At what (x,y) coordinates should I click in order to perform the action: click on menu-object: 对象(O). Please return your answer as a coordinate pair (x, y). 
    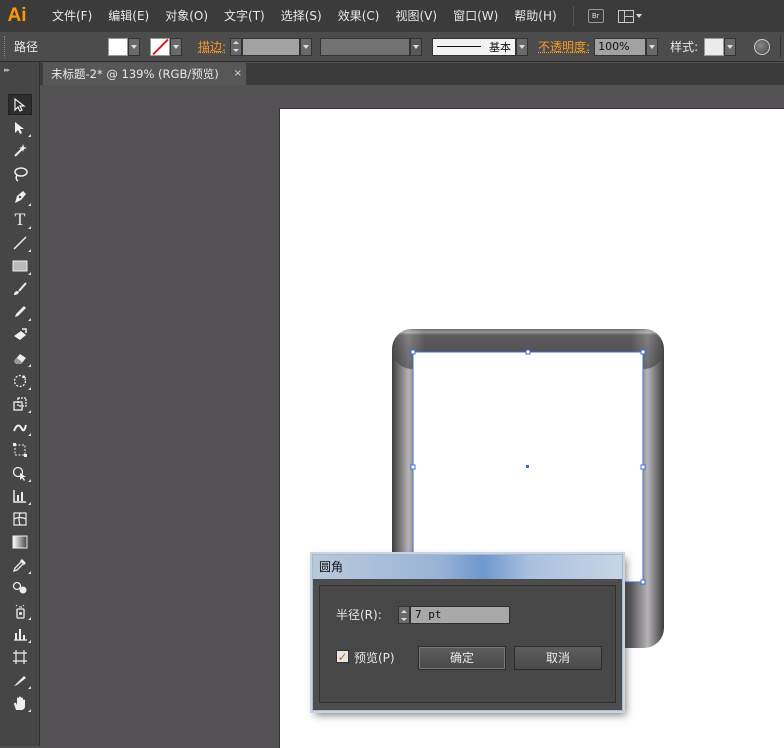
    Looking at the image, I should click on (186, 16).